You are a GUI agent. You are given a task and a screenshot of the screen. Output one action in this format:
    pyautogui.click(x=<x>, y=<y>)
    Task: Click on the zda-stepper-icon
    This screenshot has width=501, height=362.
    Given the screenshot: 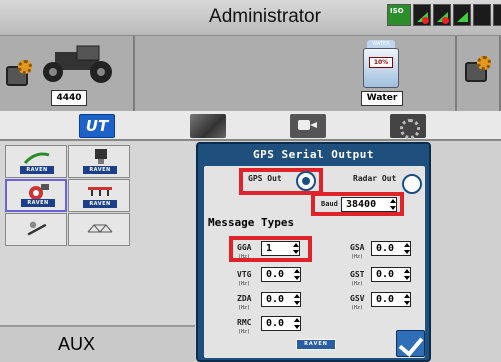 What is the action you would take?
    pyautogui.click(x=297, y=299)
    